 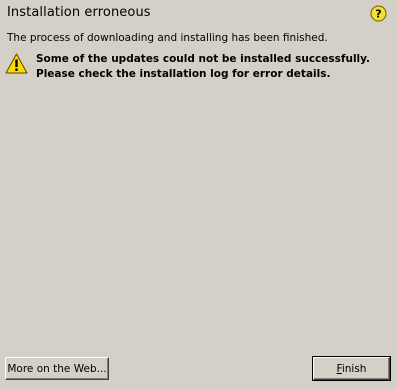 I want to click on warning-icon, so click(x=16, y=63).